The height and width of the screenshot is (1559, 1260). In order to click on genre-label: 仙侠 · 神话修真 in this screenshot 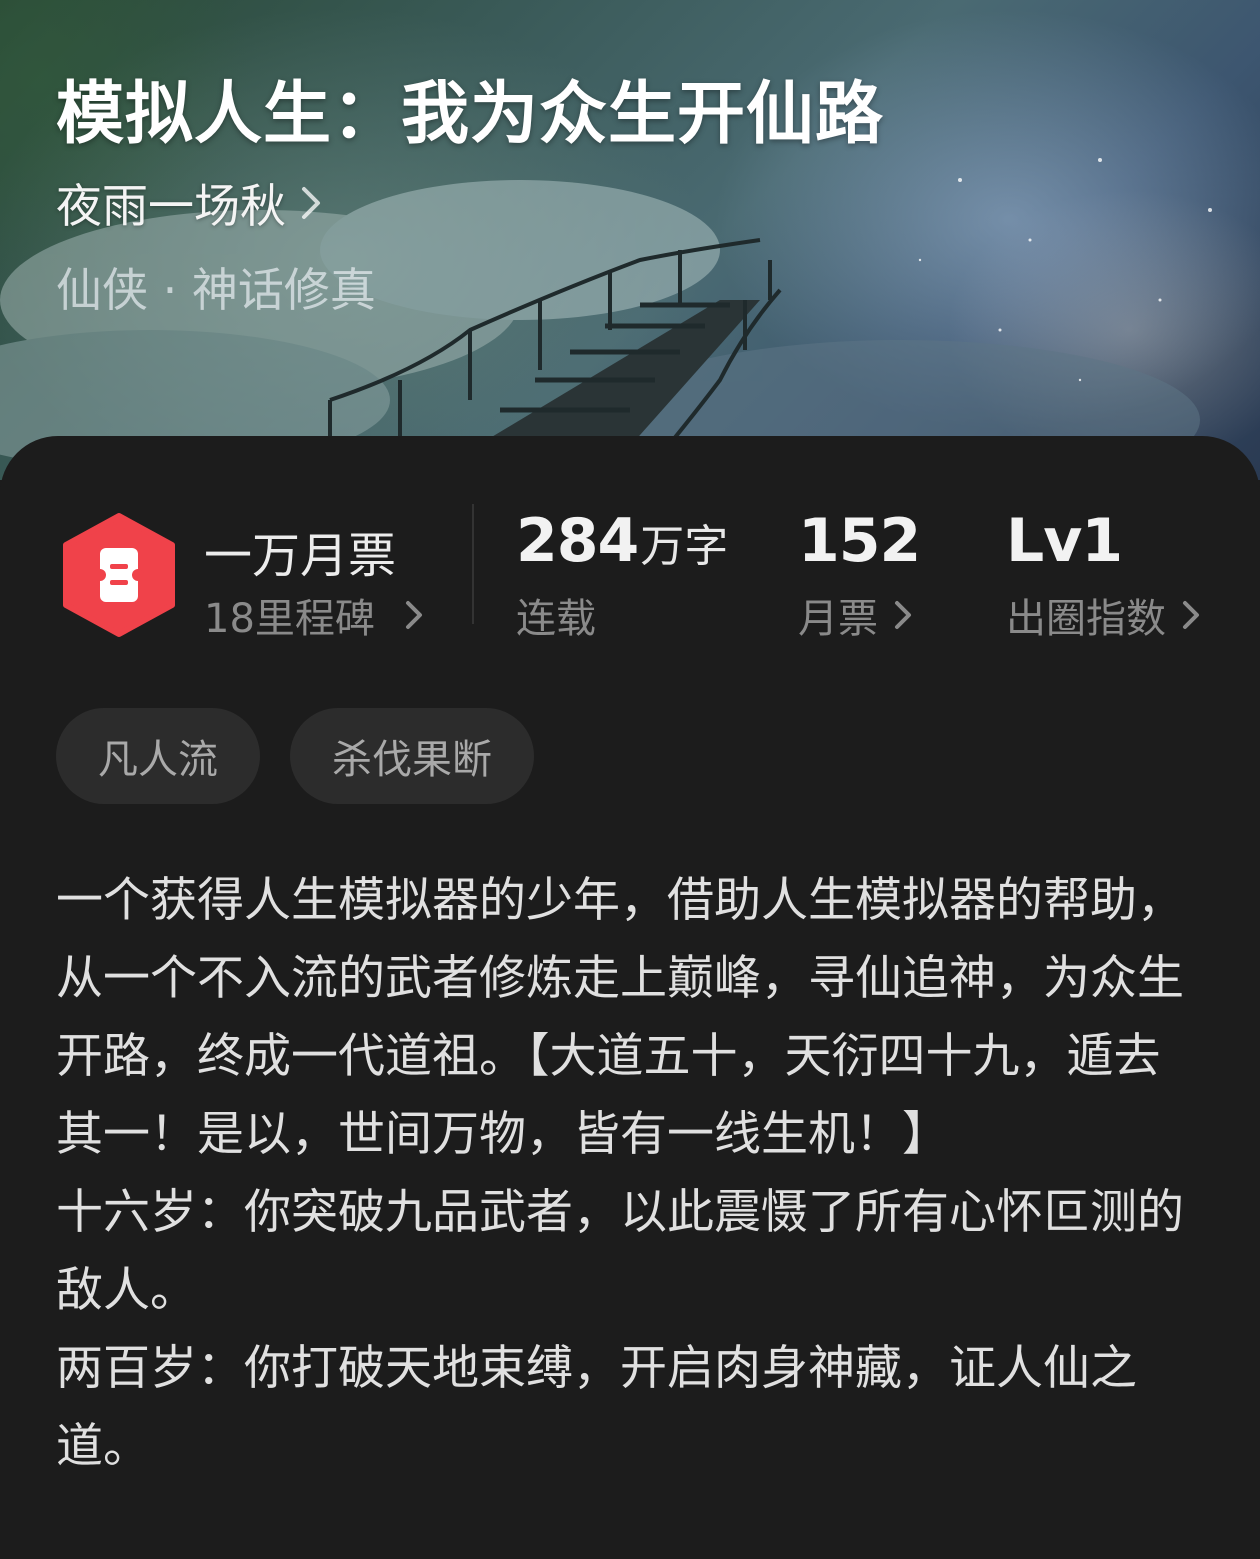, I will do `click(216, 290)`.